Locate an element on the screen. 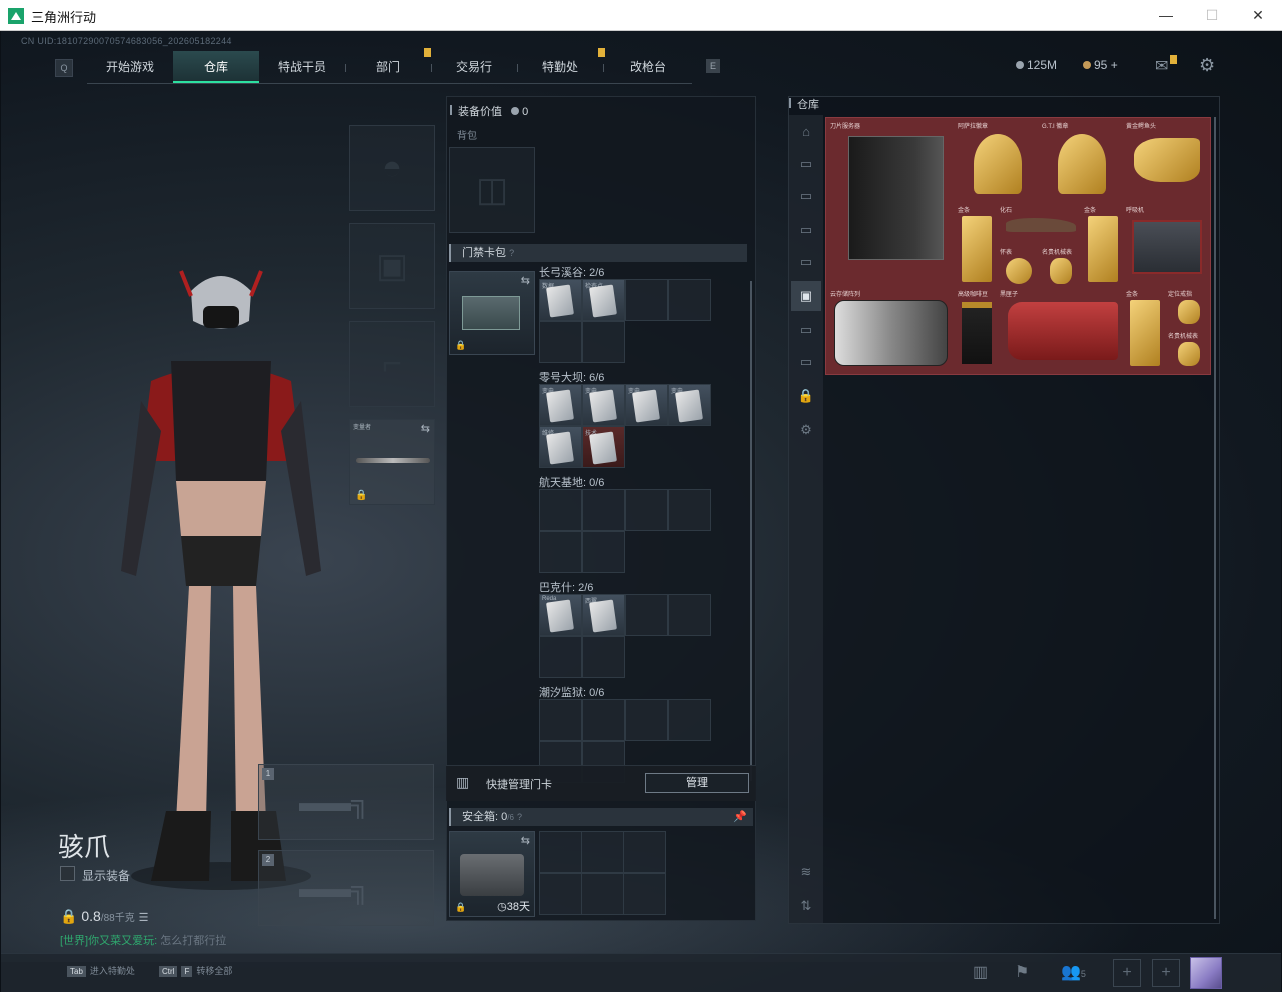 The image size is (1282, 992). locator-ring-item: 定位戒指 is located at coordinates (1188, 309).